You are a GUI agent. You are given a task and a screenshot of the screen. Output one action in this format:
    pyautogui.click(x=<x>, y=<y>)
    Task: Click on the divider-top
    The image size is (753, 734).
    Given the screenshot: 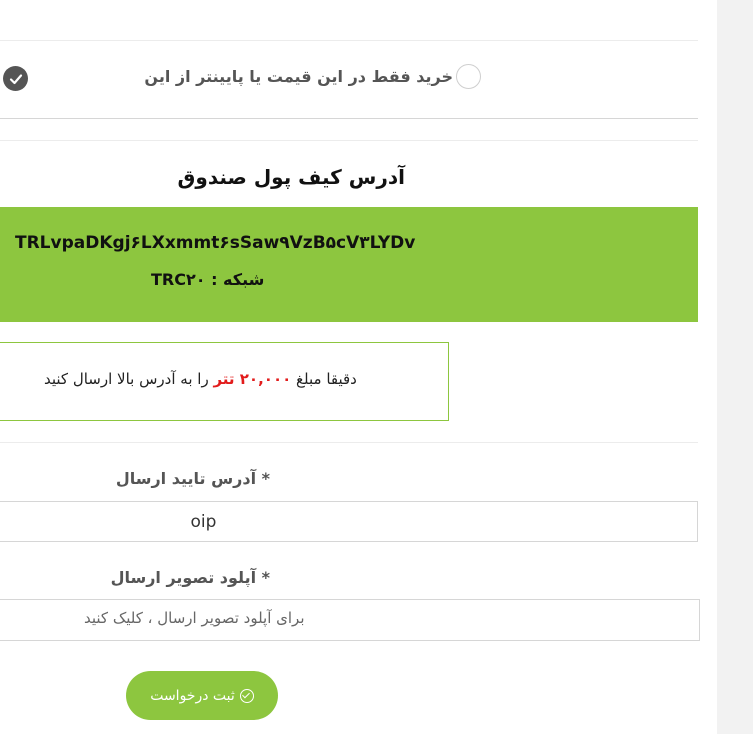 What is the action you would take?
    pyautogui.click(x=349, y=40)
    